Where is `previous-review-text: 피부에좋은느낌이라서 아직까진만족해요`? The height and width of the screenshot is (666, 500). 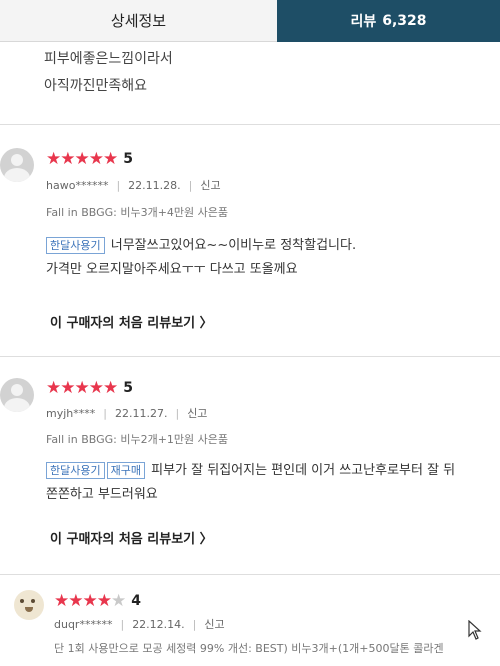 previous-review-text: 피부에좋은느낌이라서 아직까진만족해요 is located at coordinates (108, 73).